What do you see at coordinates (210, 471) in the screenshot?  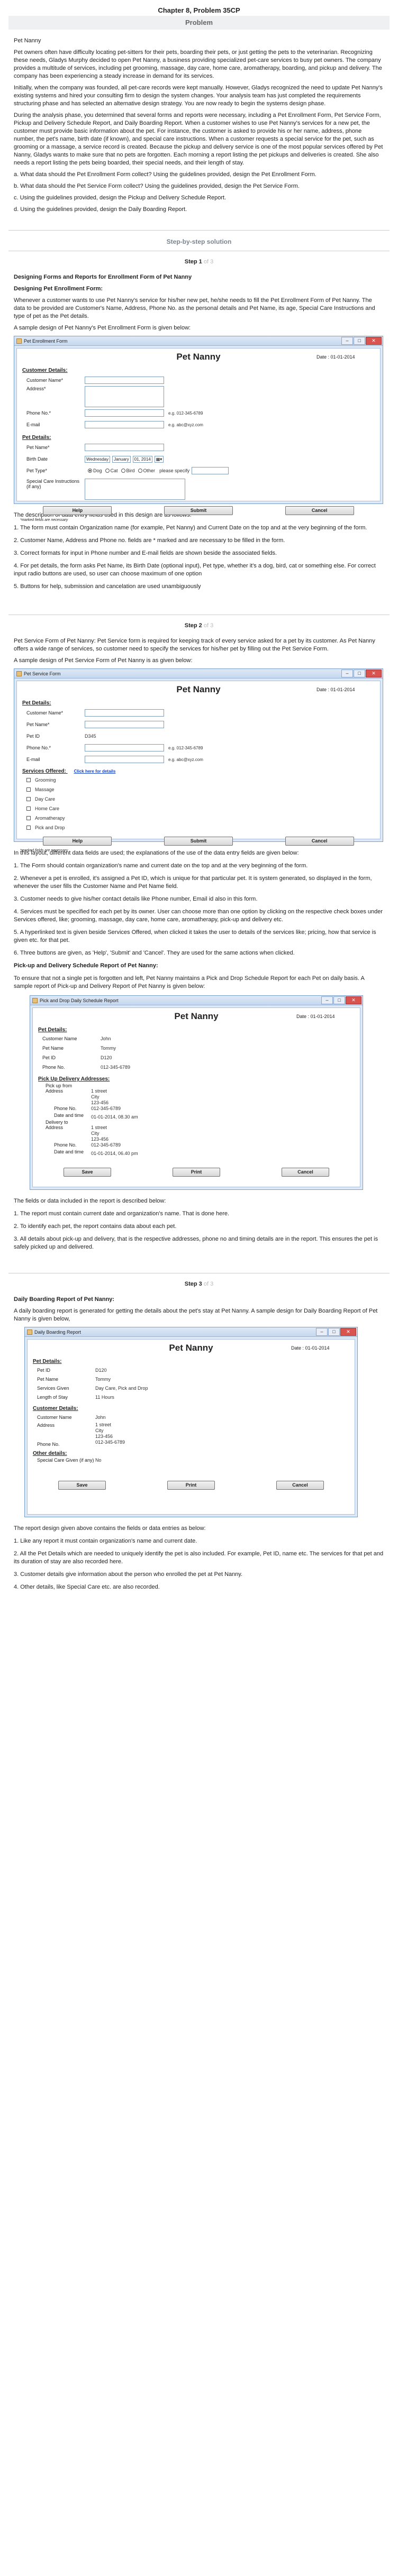 I see `other-type-input` at bounding box center [210, 471].